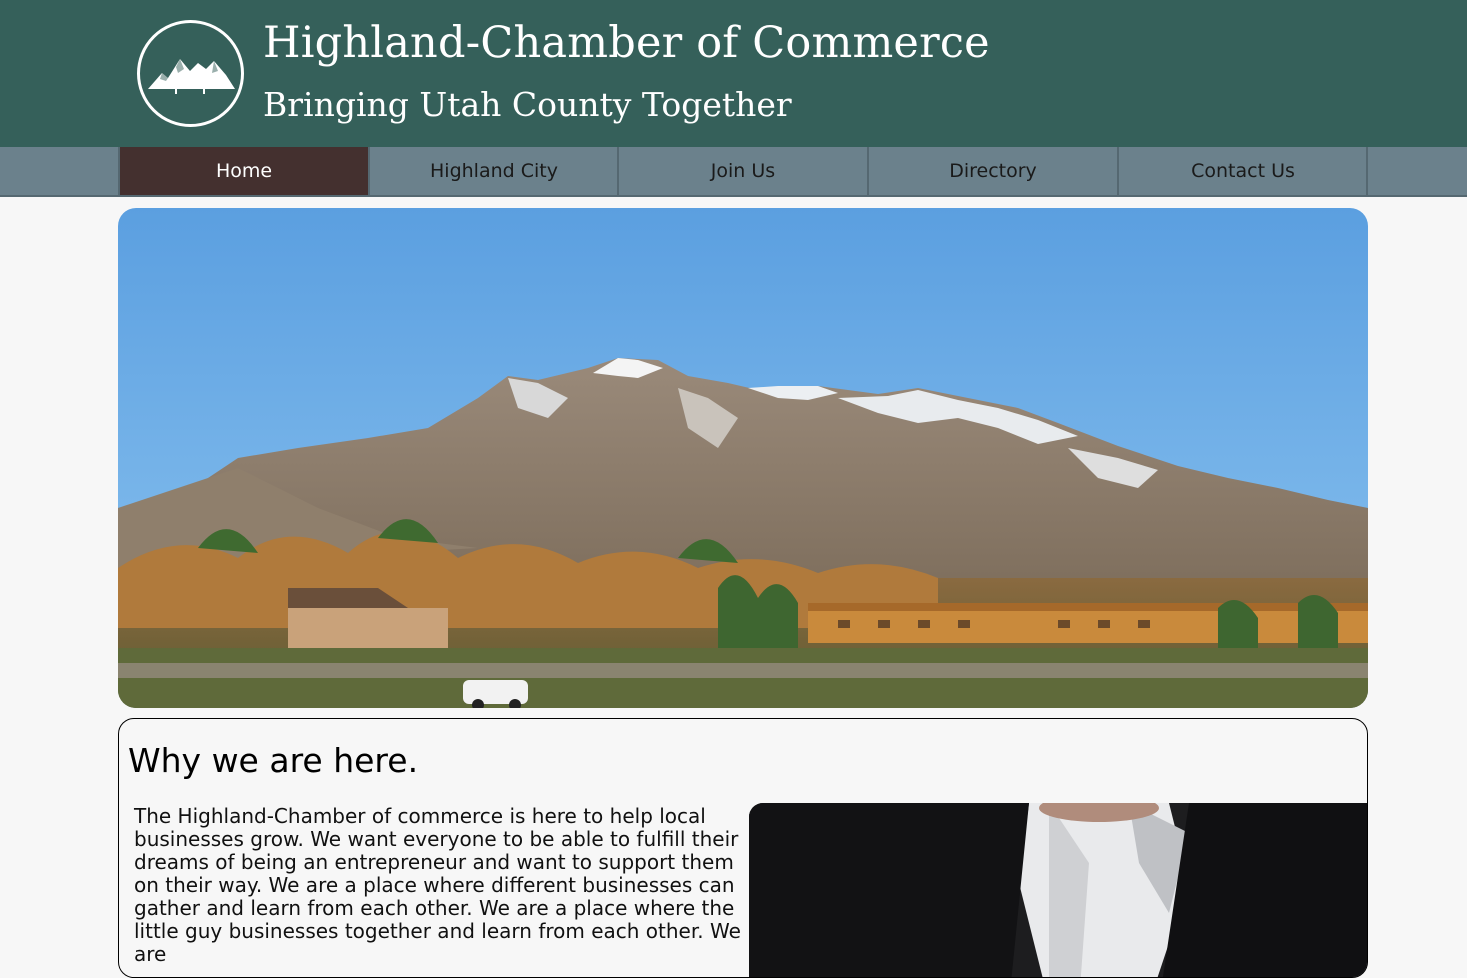 This screenshot has height=978, width=1467. What do you see at coordinates (992, 171) in the screenshot?
I see `nav-directory: Directory` at bounding box center [992, 171].